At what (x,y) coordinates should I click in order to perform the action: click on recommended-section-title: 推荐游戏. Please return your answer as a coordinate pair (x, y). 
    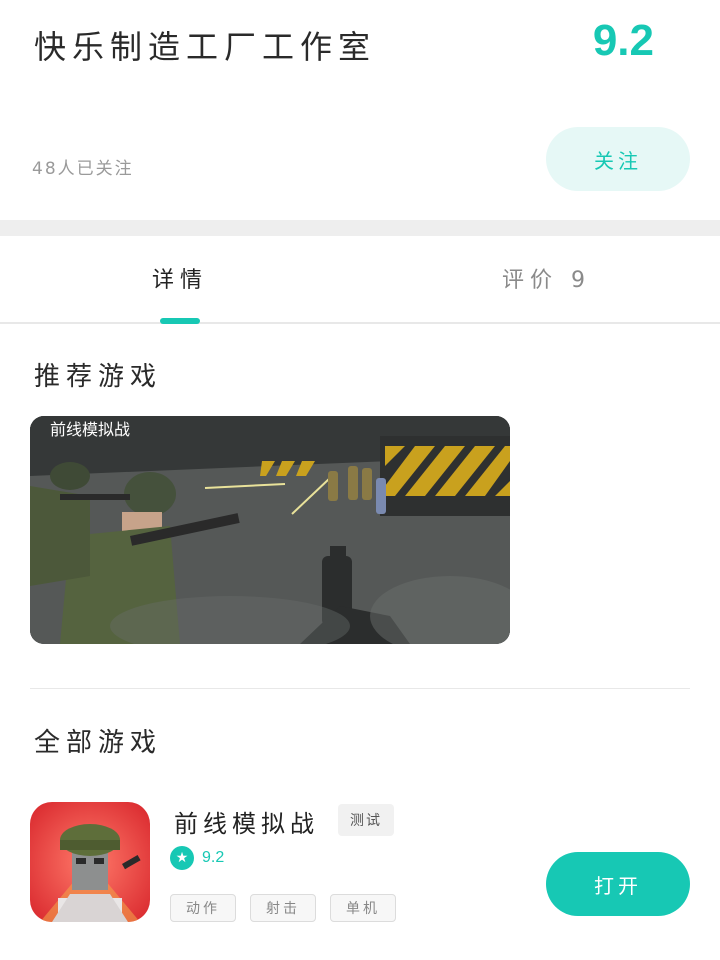
    Looking at the image, I should click on (98, 377).